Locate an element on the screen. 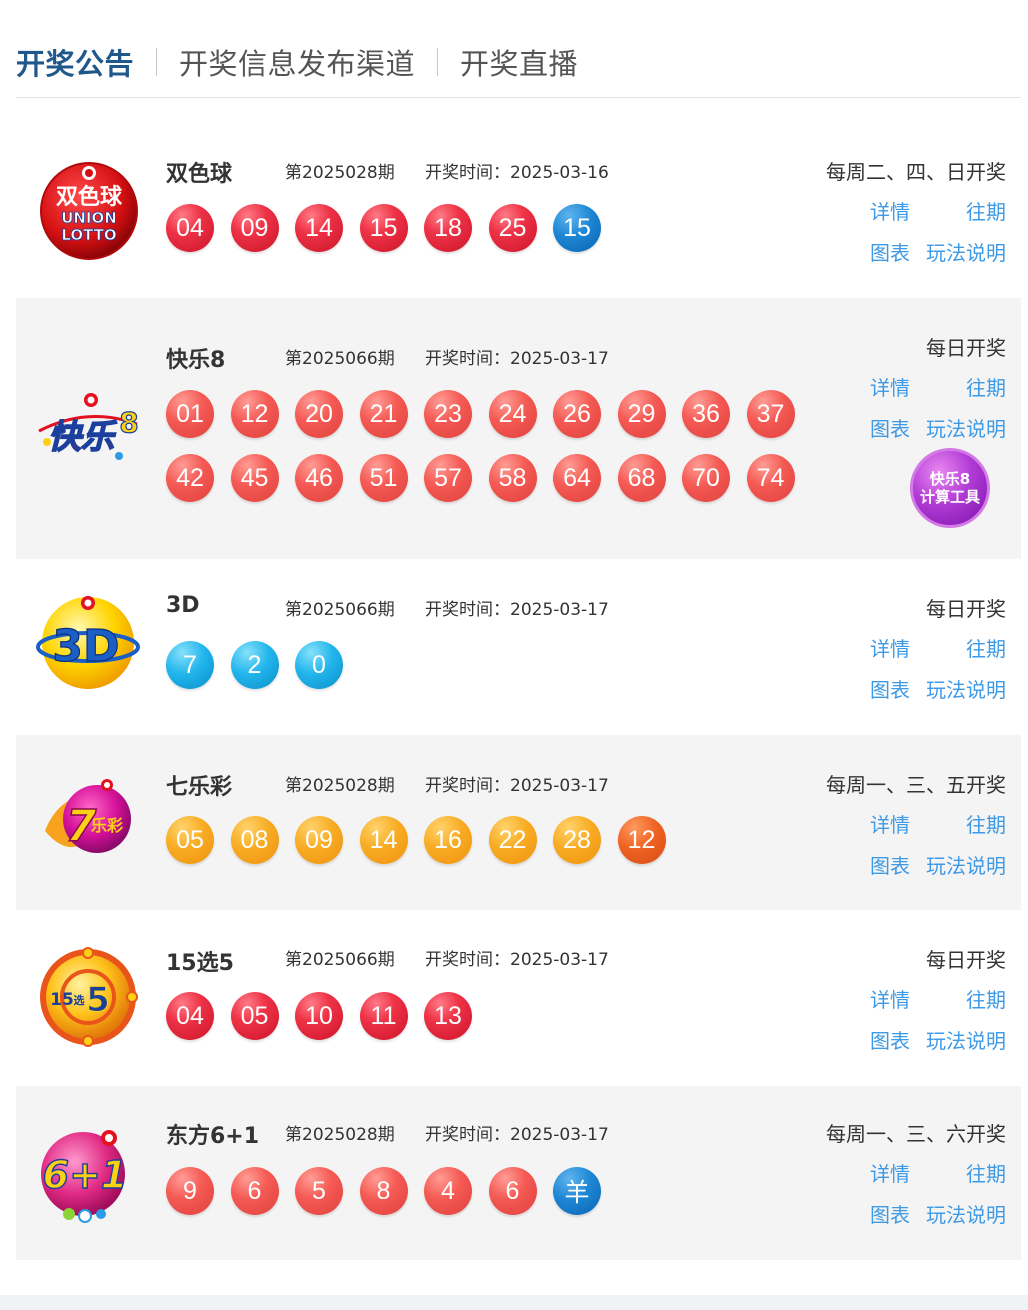 The image size is (1028, 1310). ball-list: 05 08 09 14 16 22 28 12 is located at coordinates (491, 840).